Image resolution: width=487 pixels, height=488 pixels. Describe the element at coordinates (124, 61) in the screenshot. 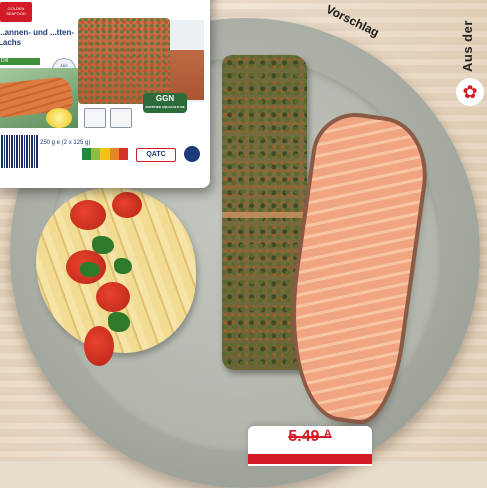

I see `package-window-fish` at that location.